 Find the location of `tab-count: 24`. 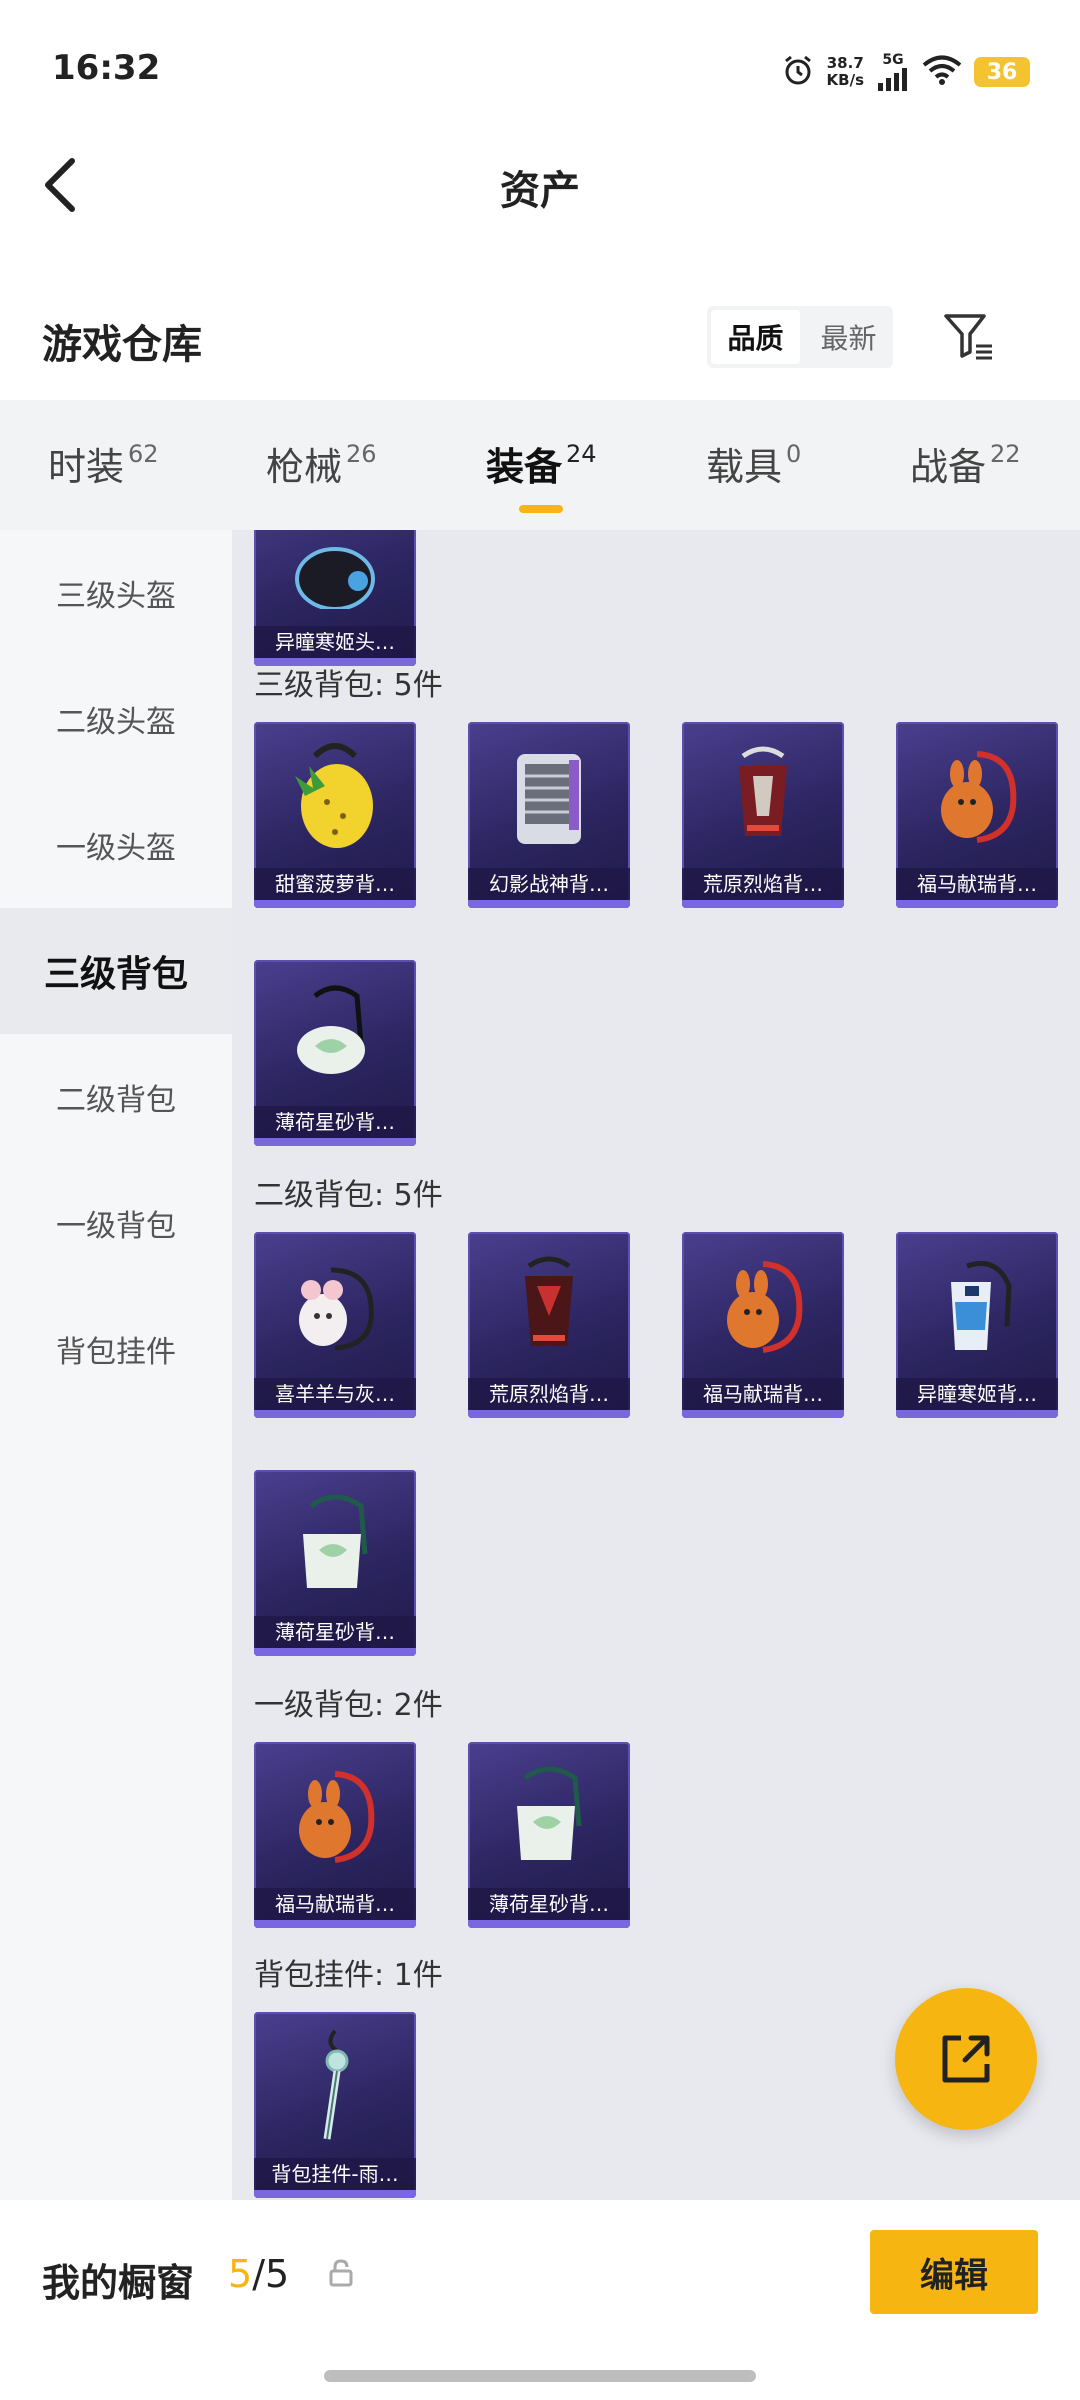

tab-count: 24 is located at coordinates (581, 454).